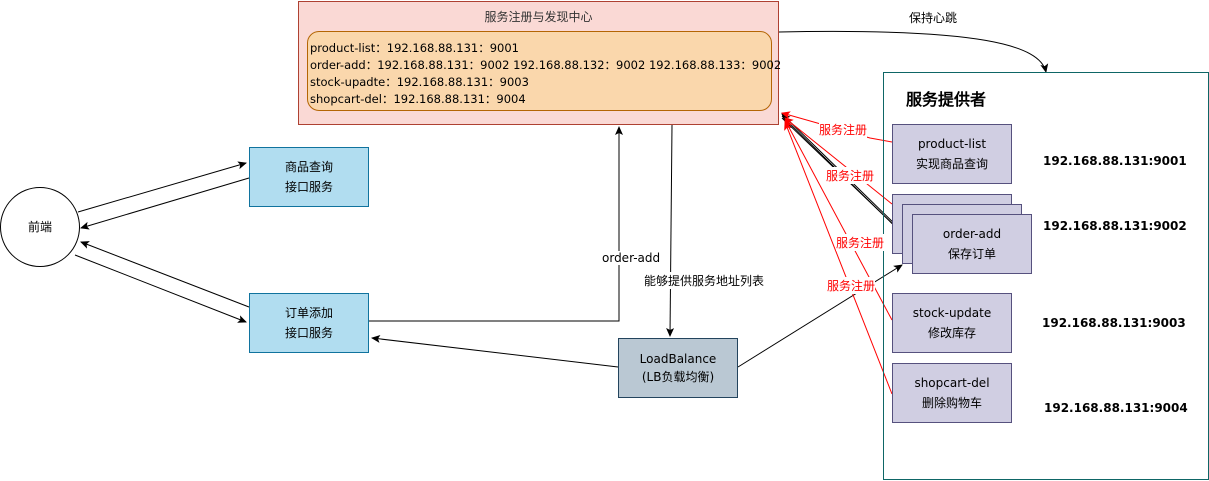  I want to click on order-add-service-line-2: 接口服务, so click(308, 333).